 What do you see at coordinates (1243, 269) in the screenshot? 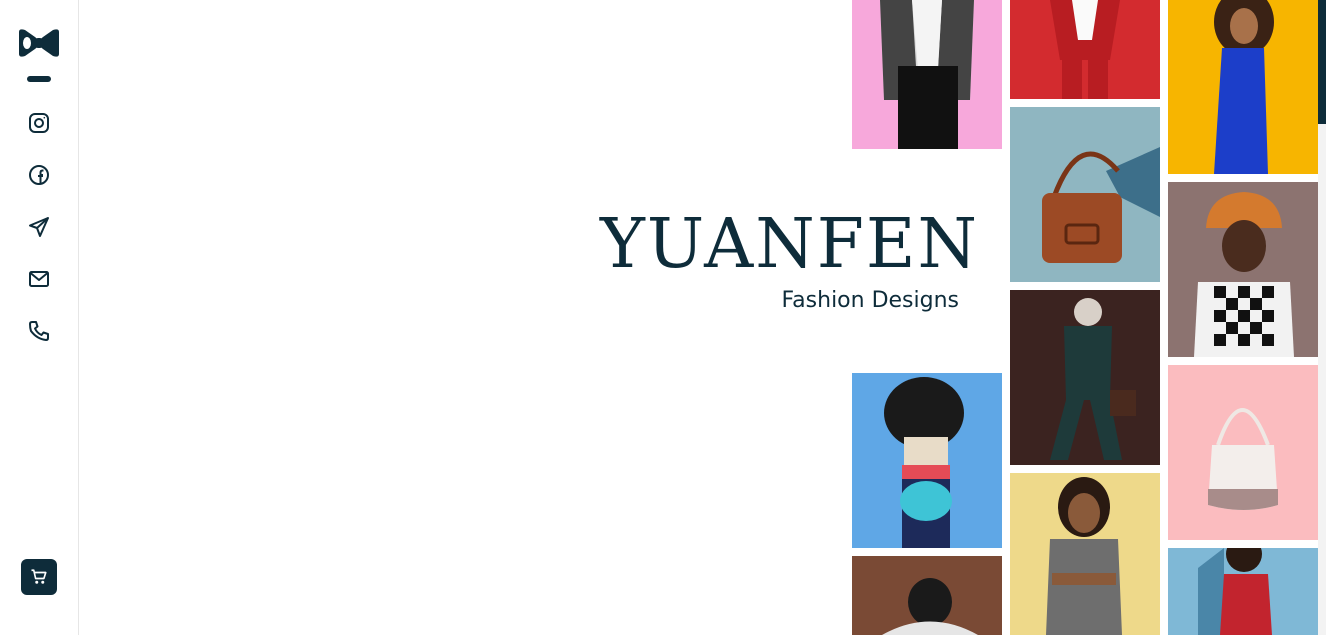
I see `photo-man-orange-bucket-hat` at bounding box center [1243, 269].